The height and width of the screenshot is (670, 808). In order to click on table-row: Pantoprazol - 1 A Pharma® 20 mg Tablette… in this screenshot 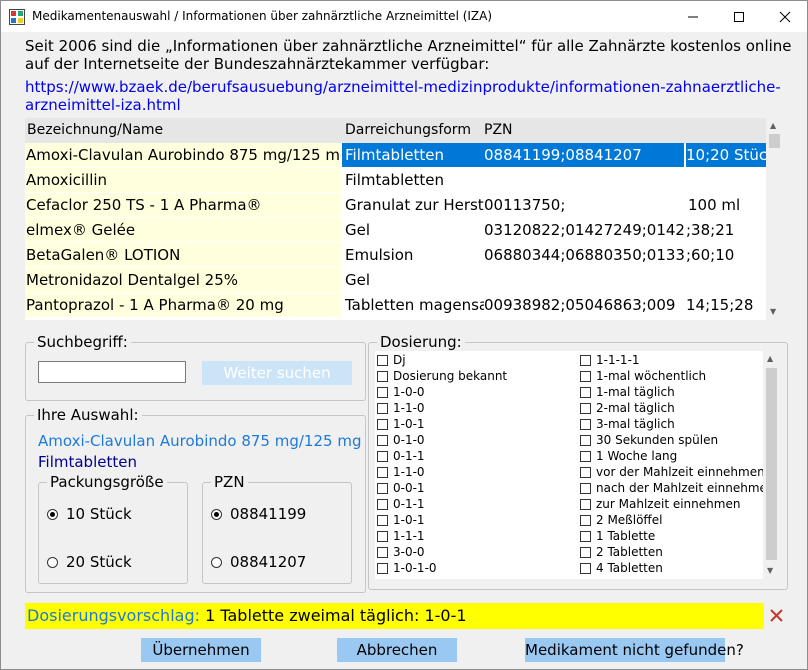, I will do `click(395, 305)`.